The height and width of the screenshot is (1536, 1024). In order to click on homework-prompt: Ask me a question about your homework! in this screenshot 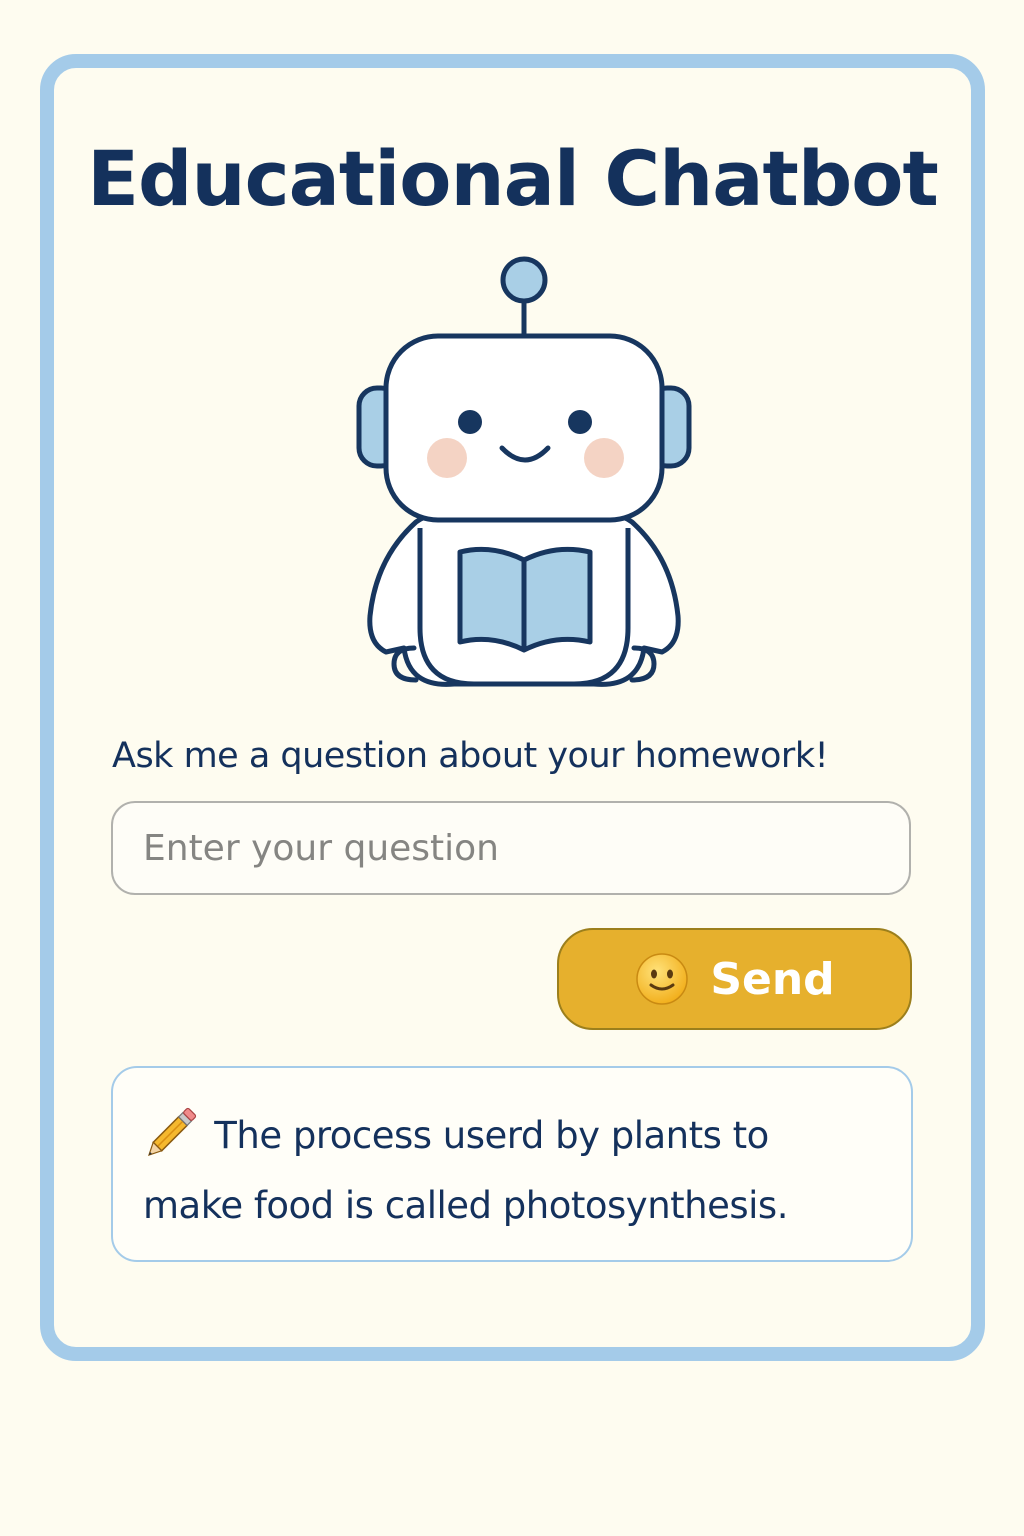, I will do `click(470, 756)`.